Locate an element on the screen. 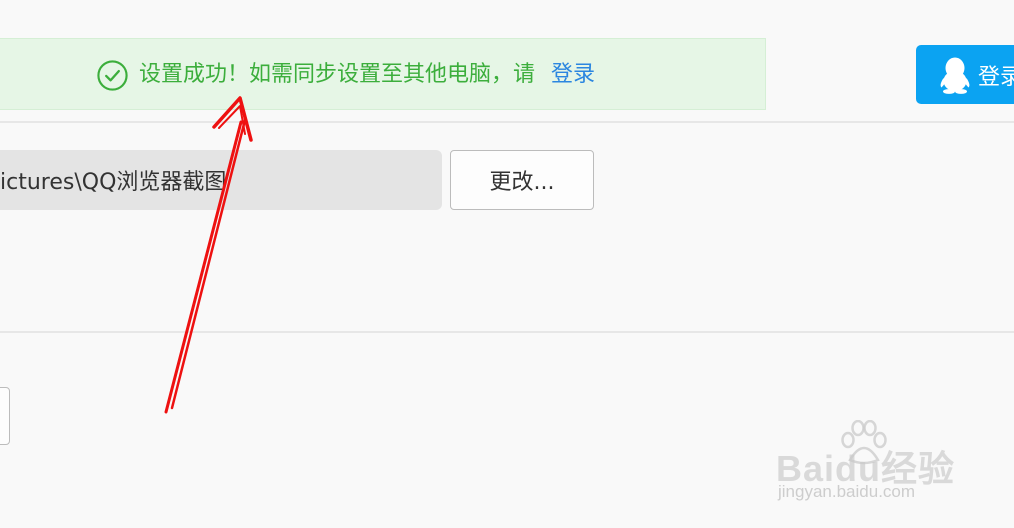 The height and width of the screenshot is (528, 1014). partially-visible-button is located at coordinates (5, 416).